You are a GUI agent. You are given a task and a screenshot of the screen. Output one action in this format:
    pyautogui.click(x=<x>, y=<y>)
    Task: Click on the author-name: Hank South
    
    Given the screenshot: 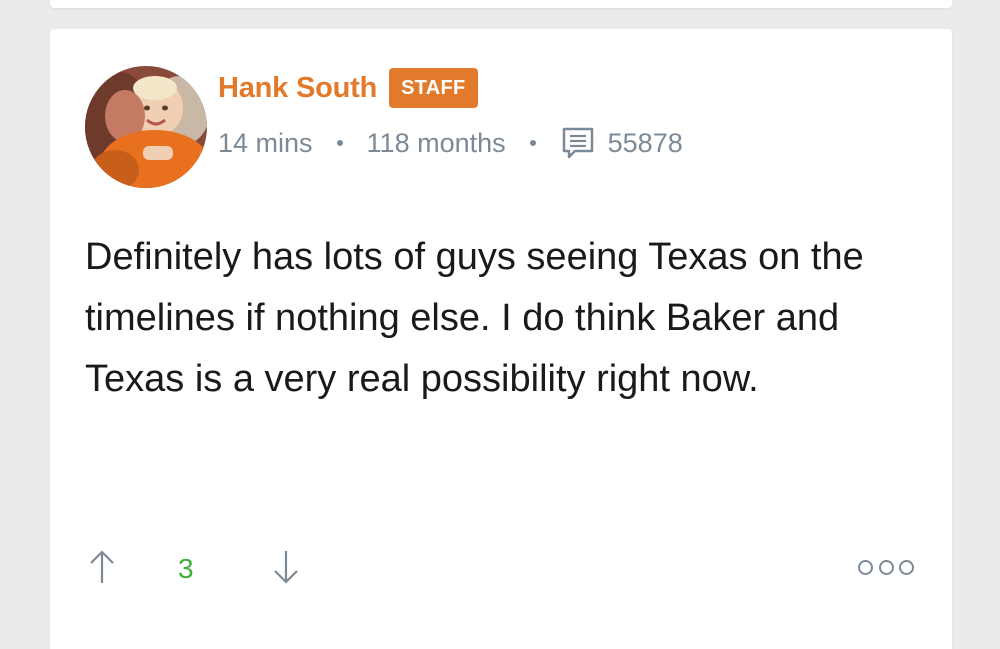 What is the action you would take?
    pyautogui.click(x=297, y=88)
    